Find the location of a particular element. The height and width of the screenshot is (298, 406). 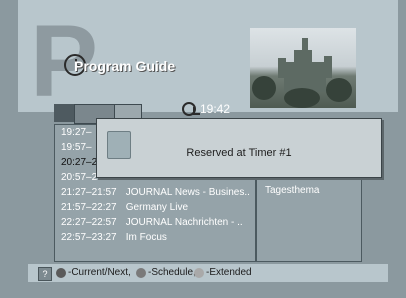

list-item: 21:57–22:27 Germany Live is located at coordinates (124, 209).